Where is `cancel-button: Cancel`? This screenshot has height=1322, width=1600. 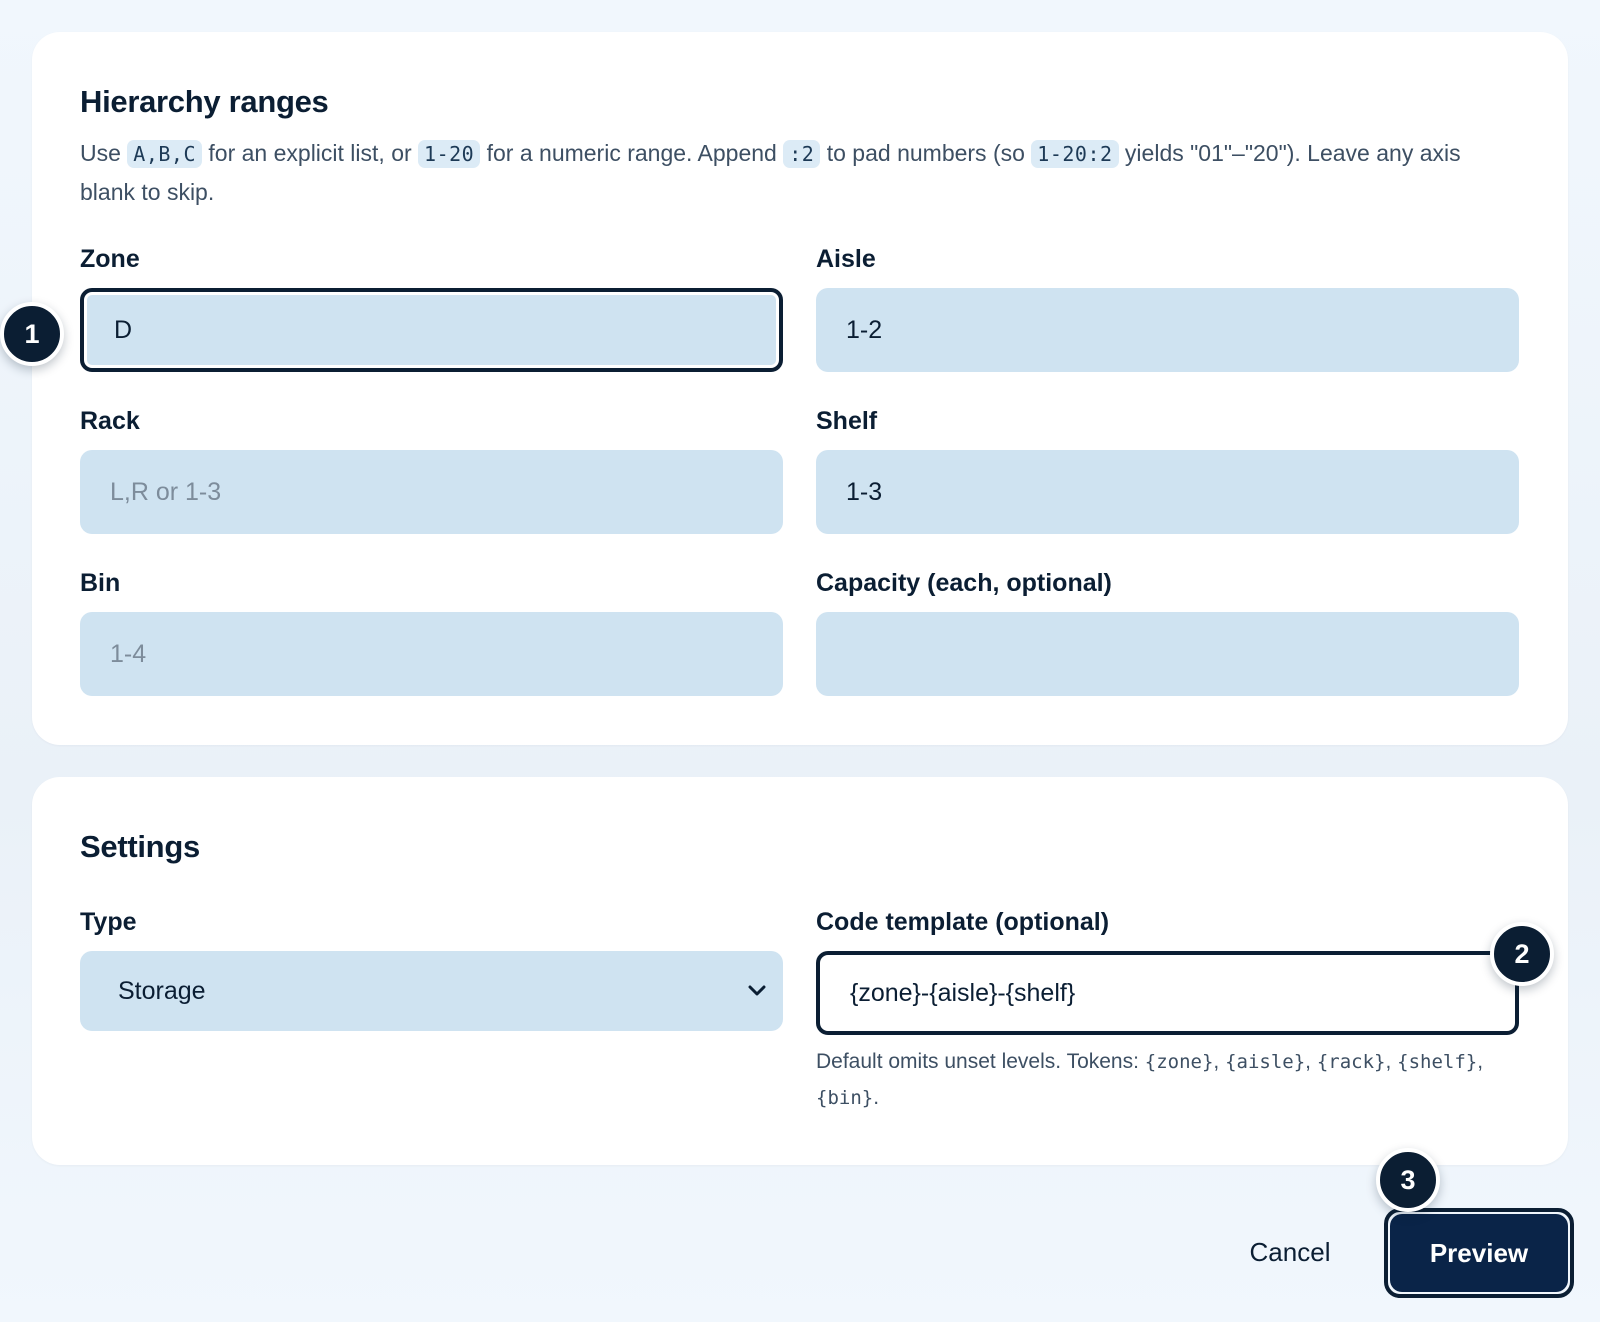 cancel-button: Cancel is located at coordinates (1290, 1252).